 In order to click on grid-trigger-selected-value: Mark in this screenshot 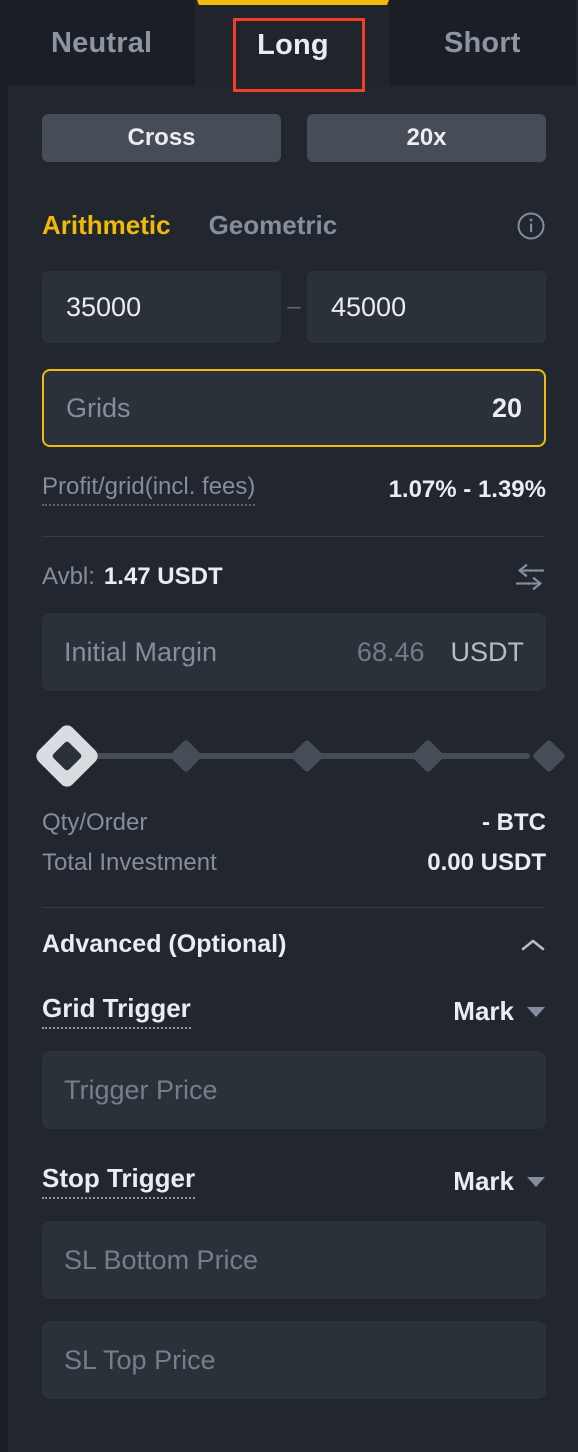, I will do `click(483, 1010)`.